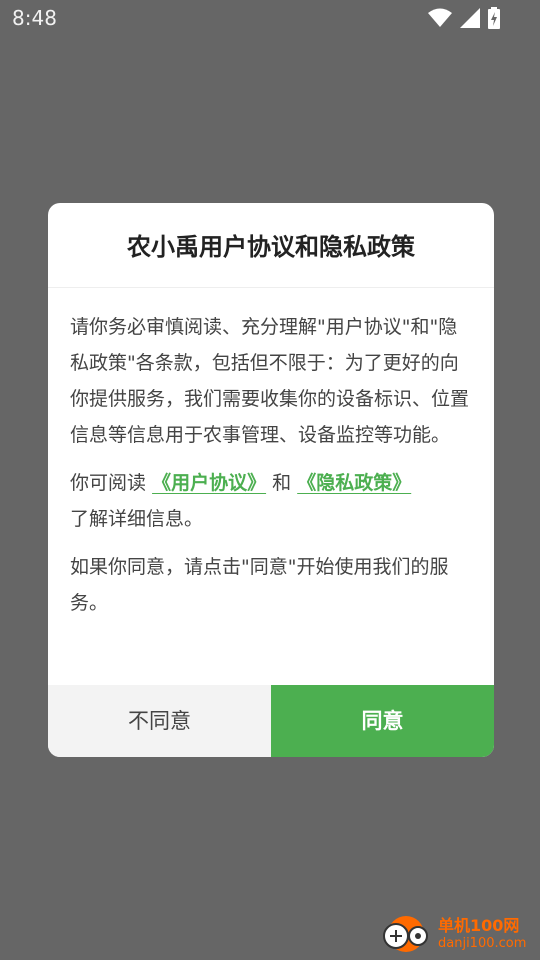 The height and width of the screenshot is (960, 540). Describe the element at coordinates (440, 18) in the screenshot. I see `wifi-icon` at that location.